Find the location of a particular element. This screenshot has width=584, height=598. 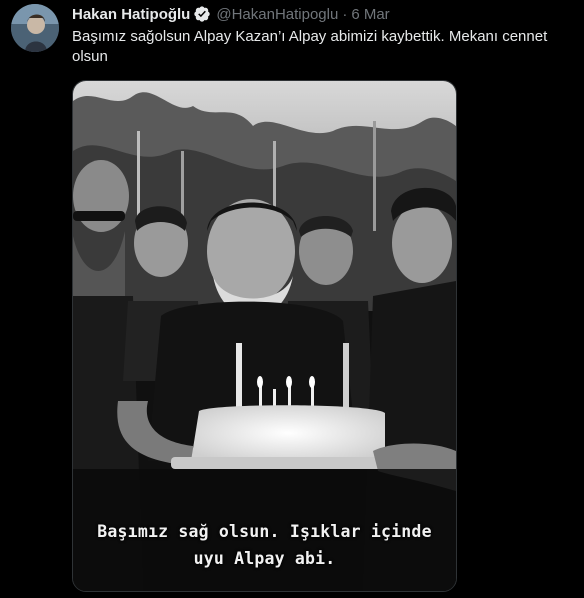

avatar-image is located at coordinates (35, 28).